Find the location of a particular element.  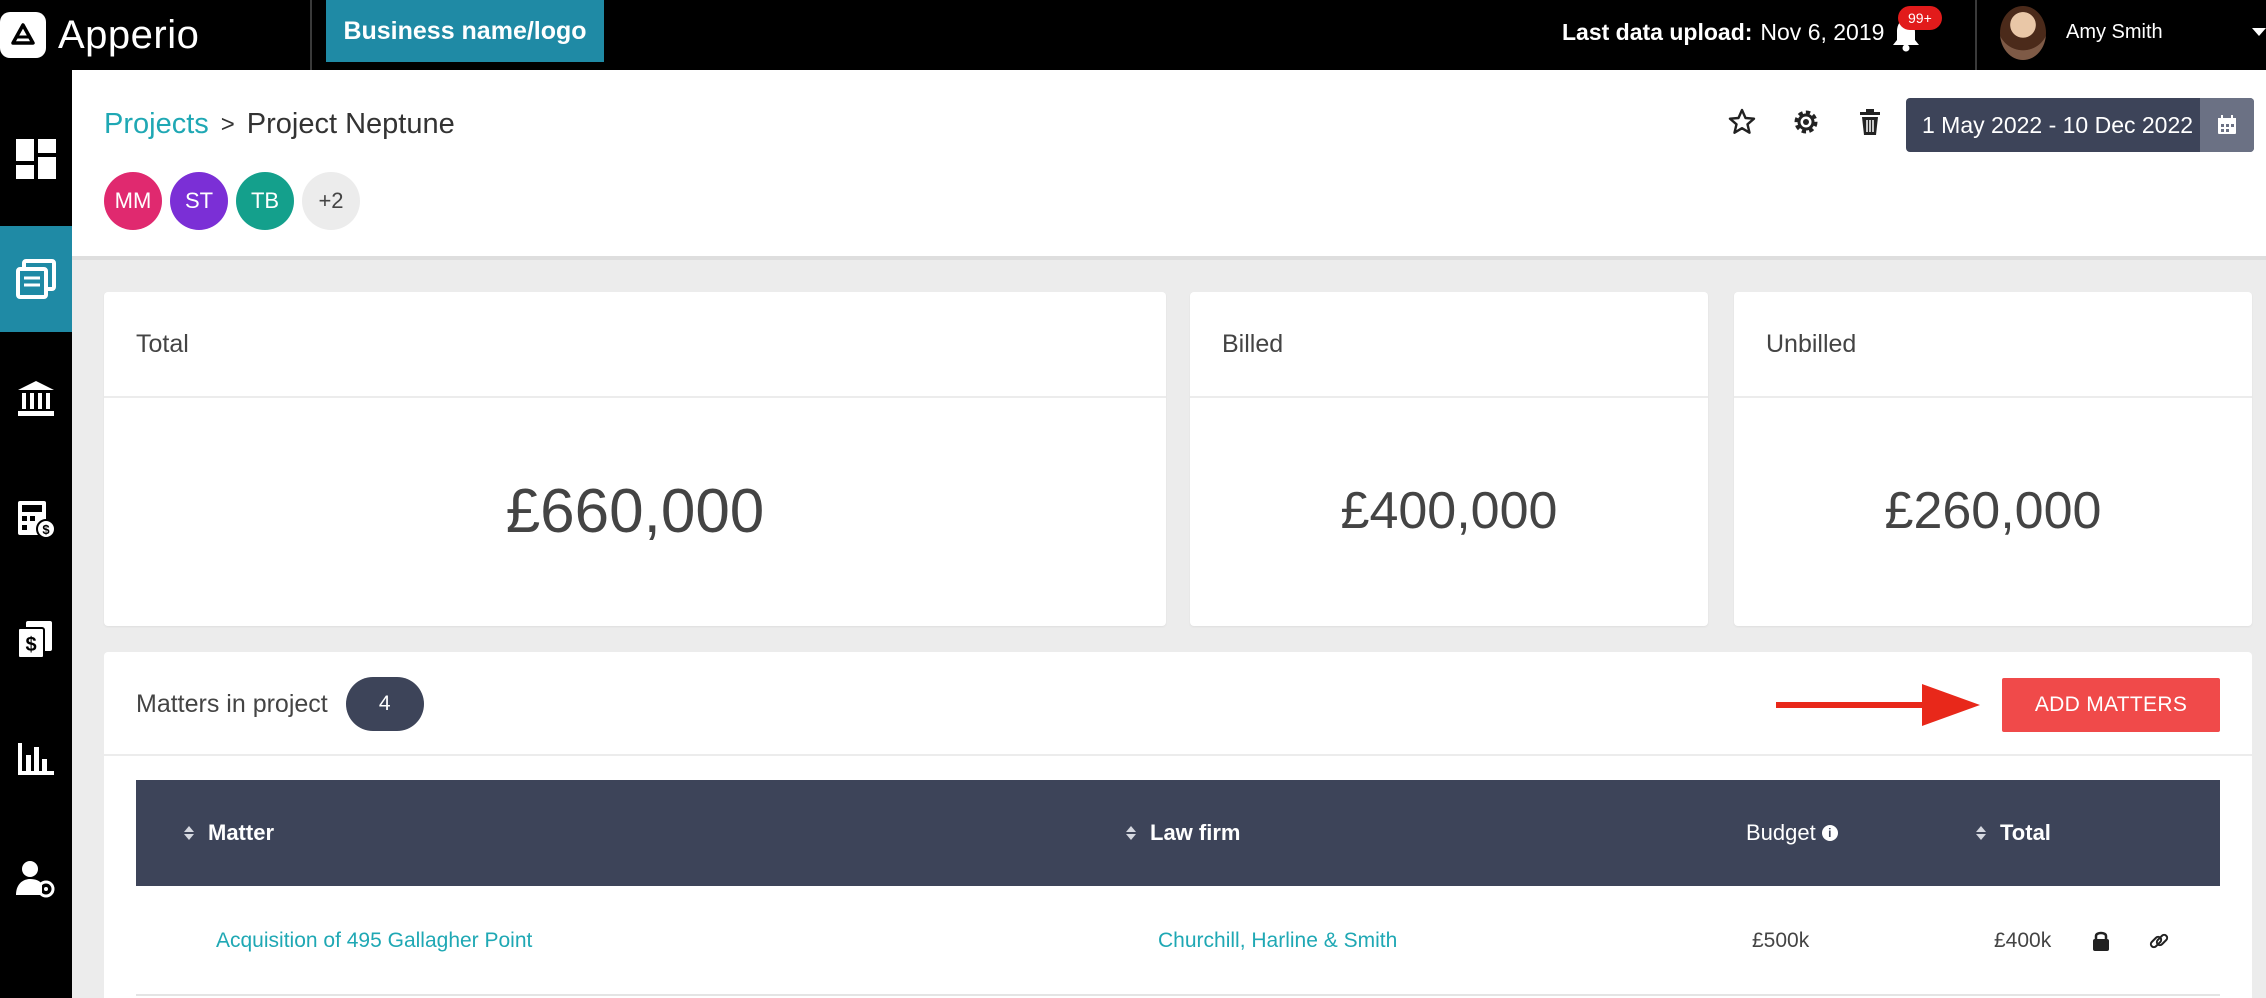

total-value-cell: £400k is located at coordinates (2023, 940).